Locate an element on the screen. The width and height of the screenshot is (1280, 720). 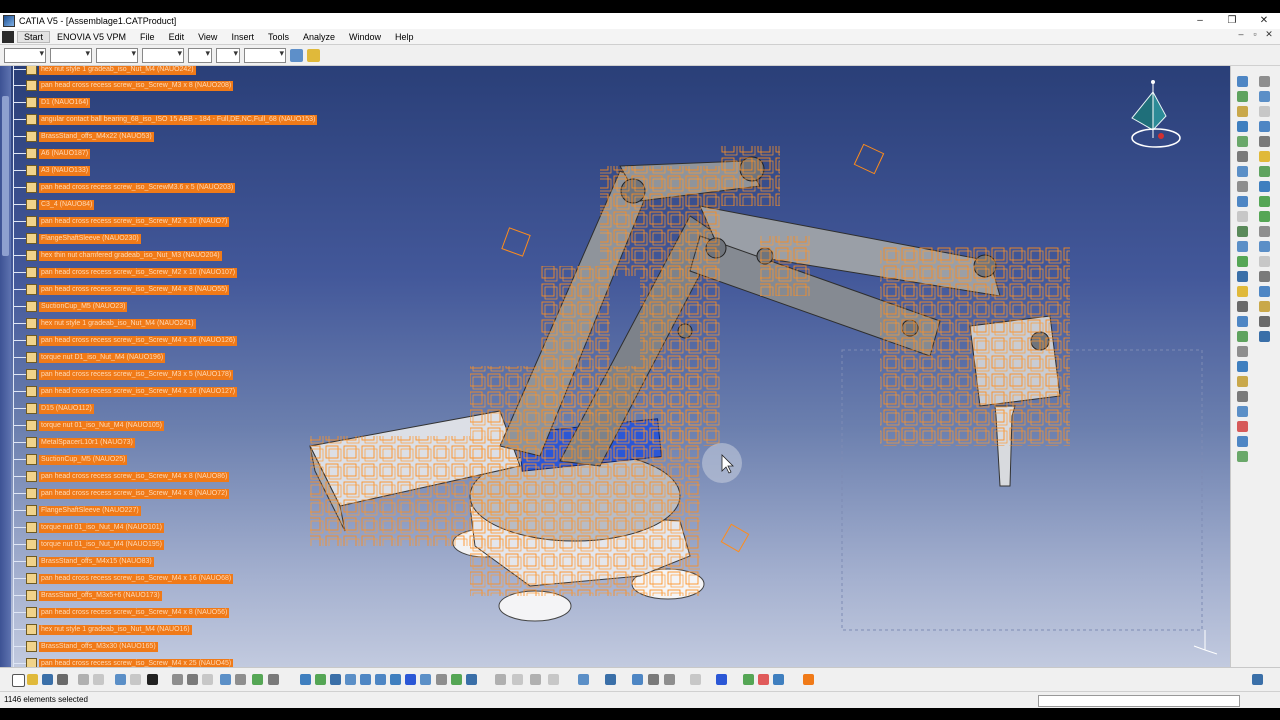
close-button: ✕ is located at coordinates (1264, 21).